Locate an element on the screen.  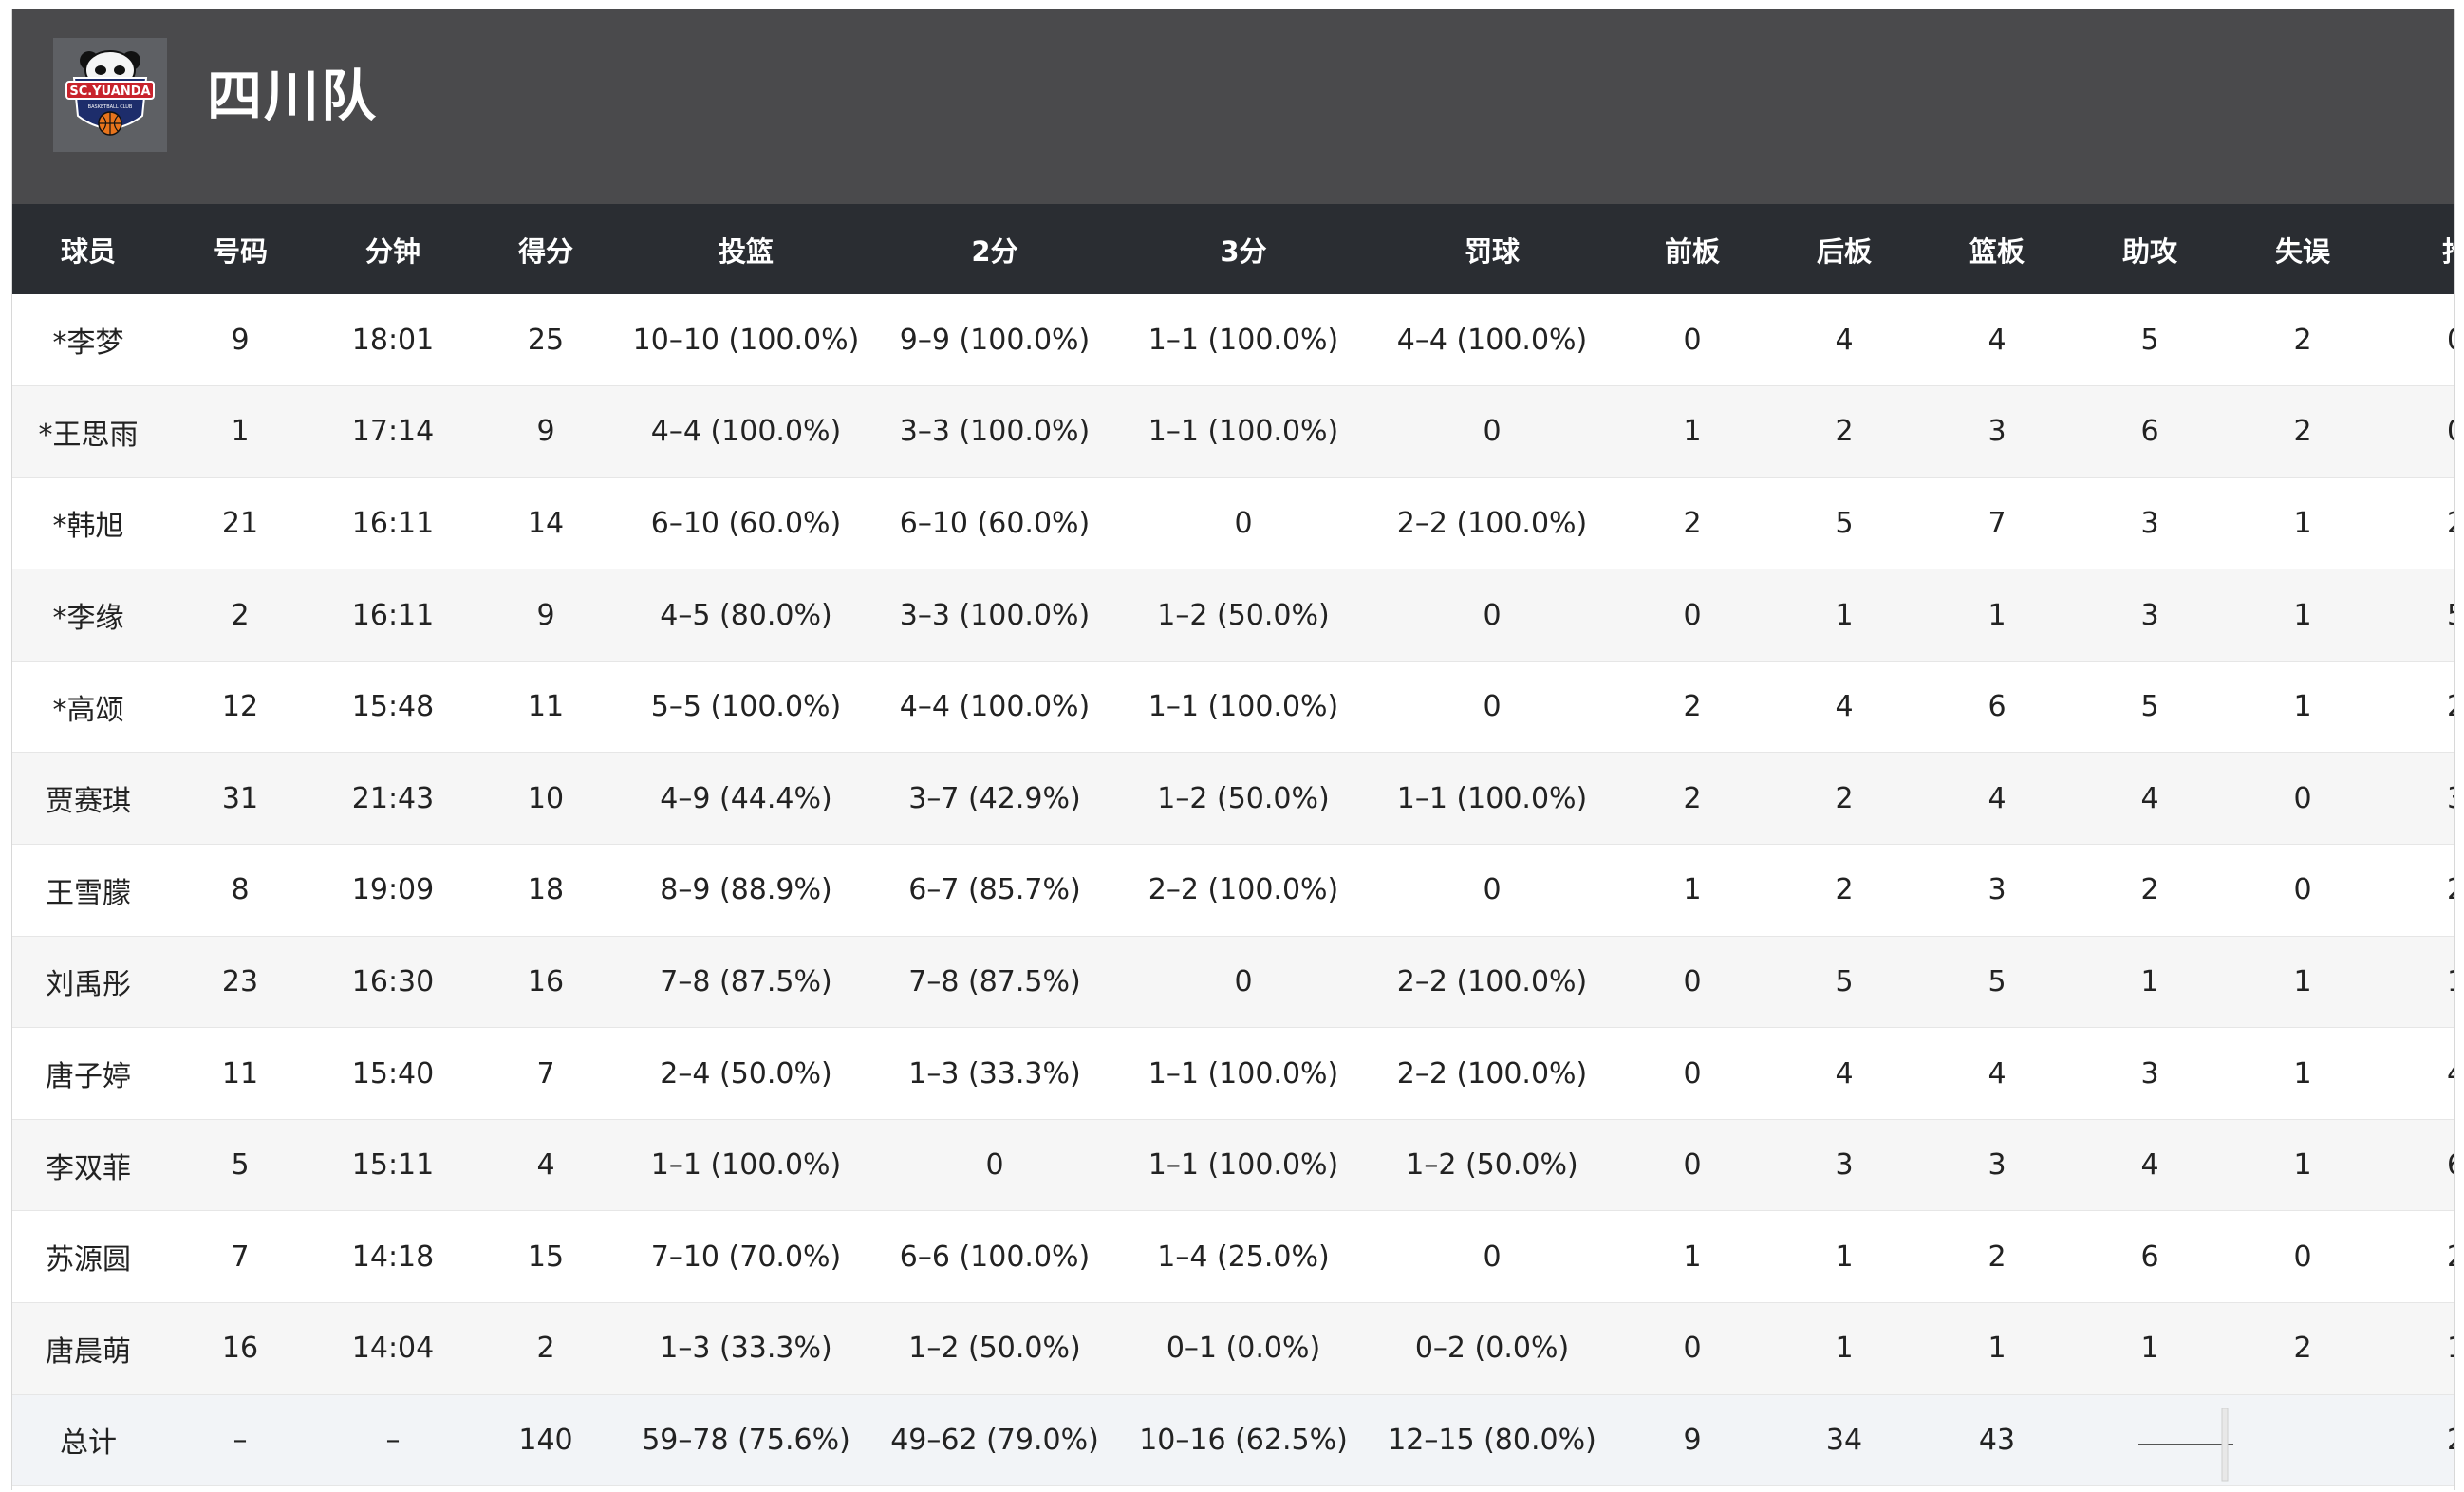
cell-points: 18 is located at coordinates (546, 890).